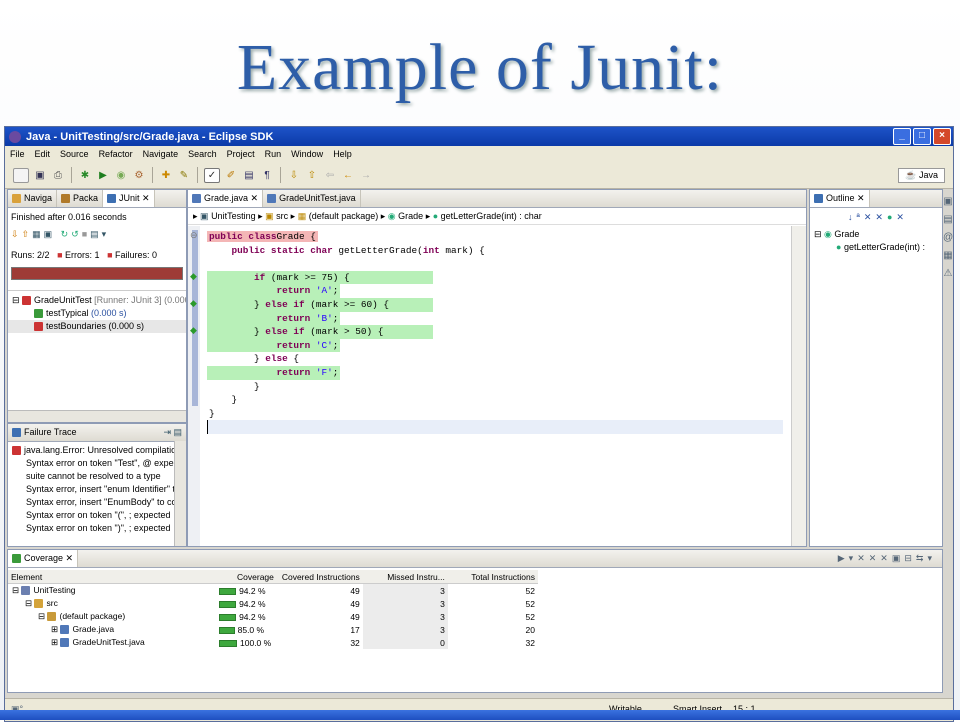 This screenshot has width=960, height=722. I want to click on hide-nonpublic-icon: ●, so click(891, 217).